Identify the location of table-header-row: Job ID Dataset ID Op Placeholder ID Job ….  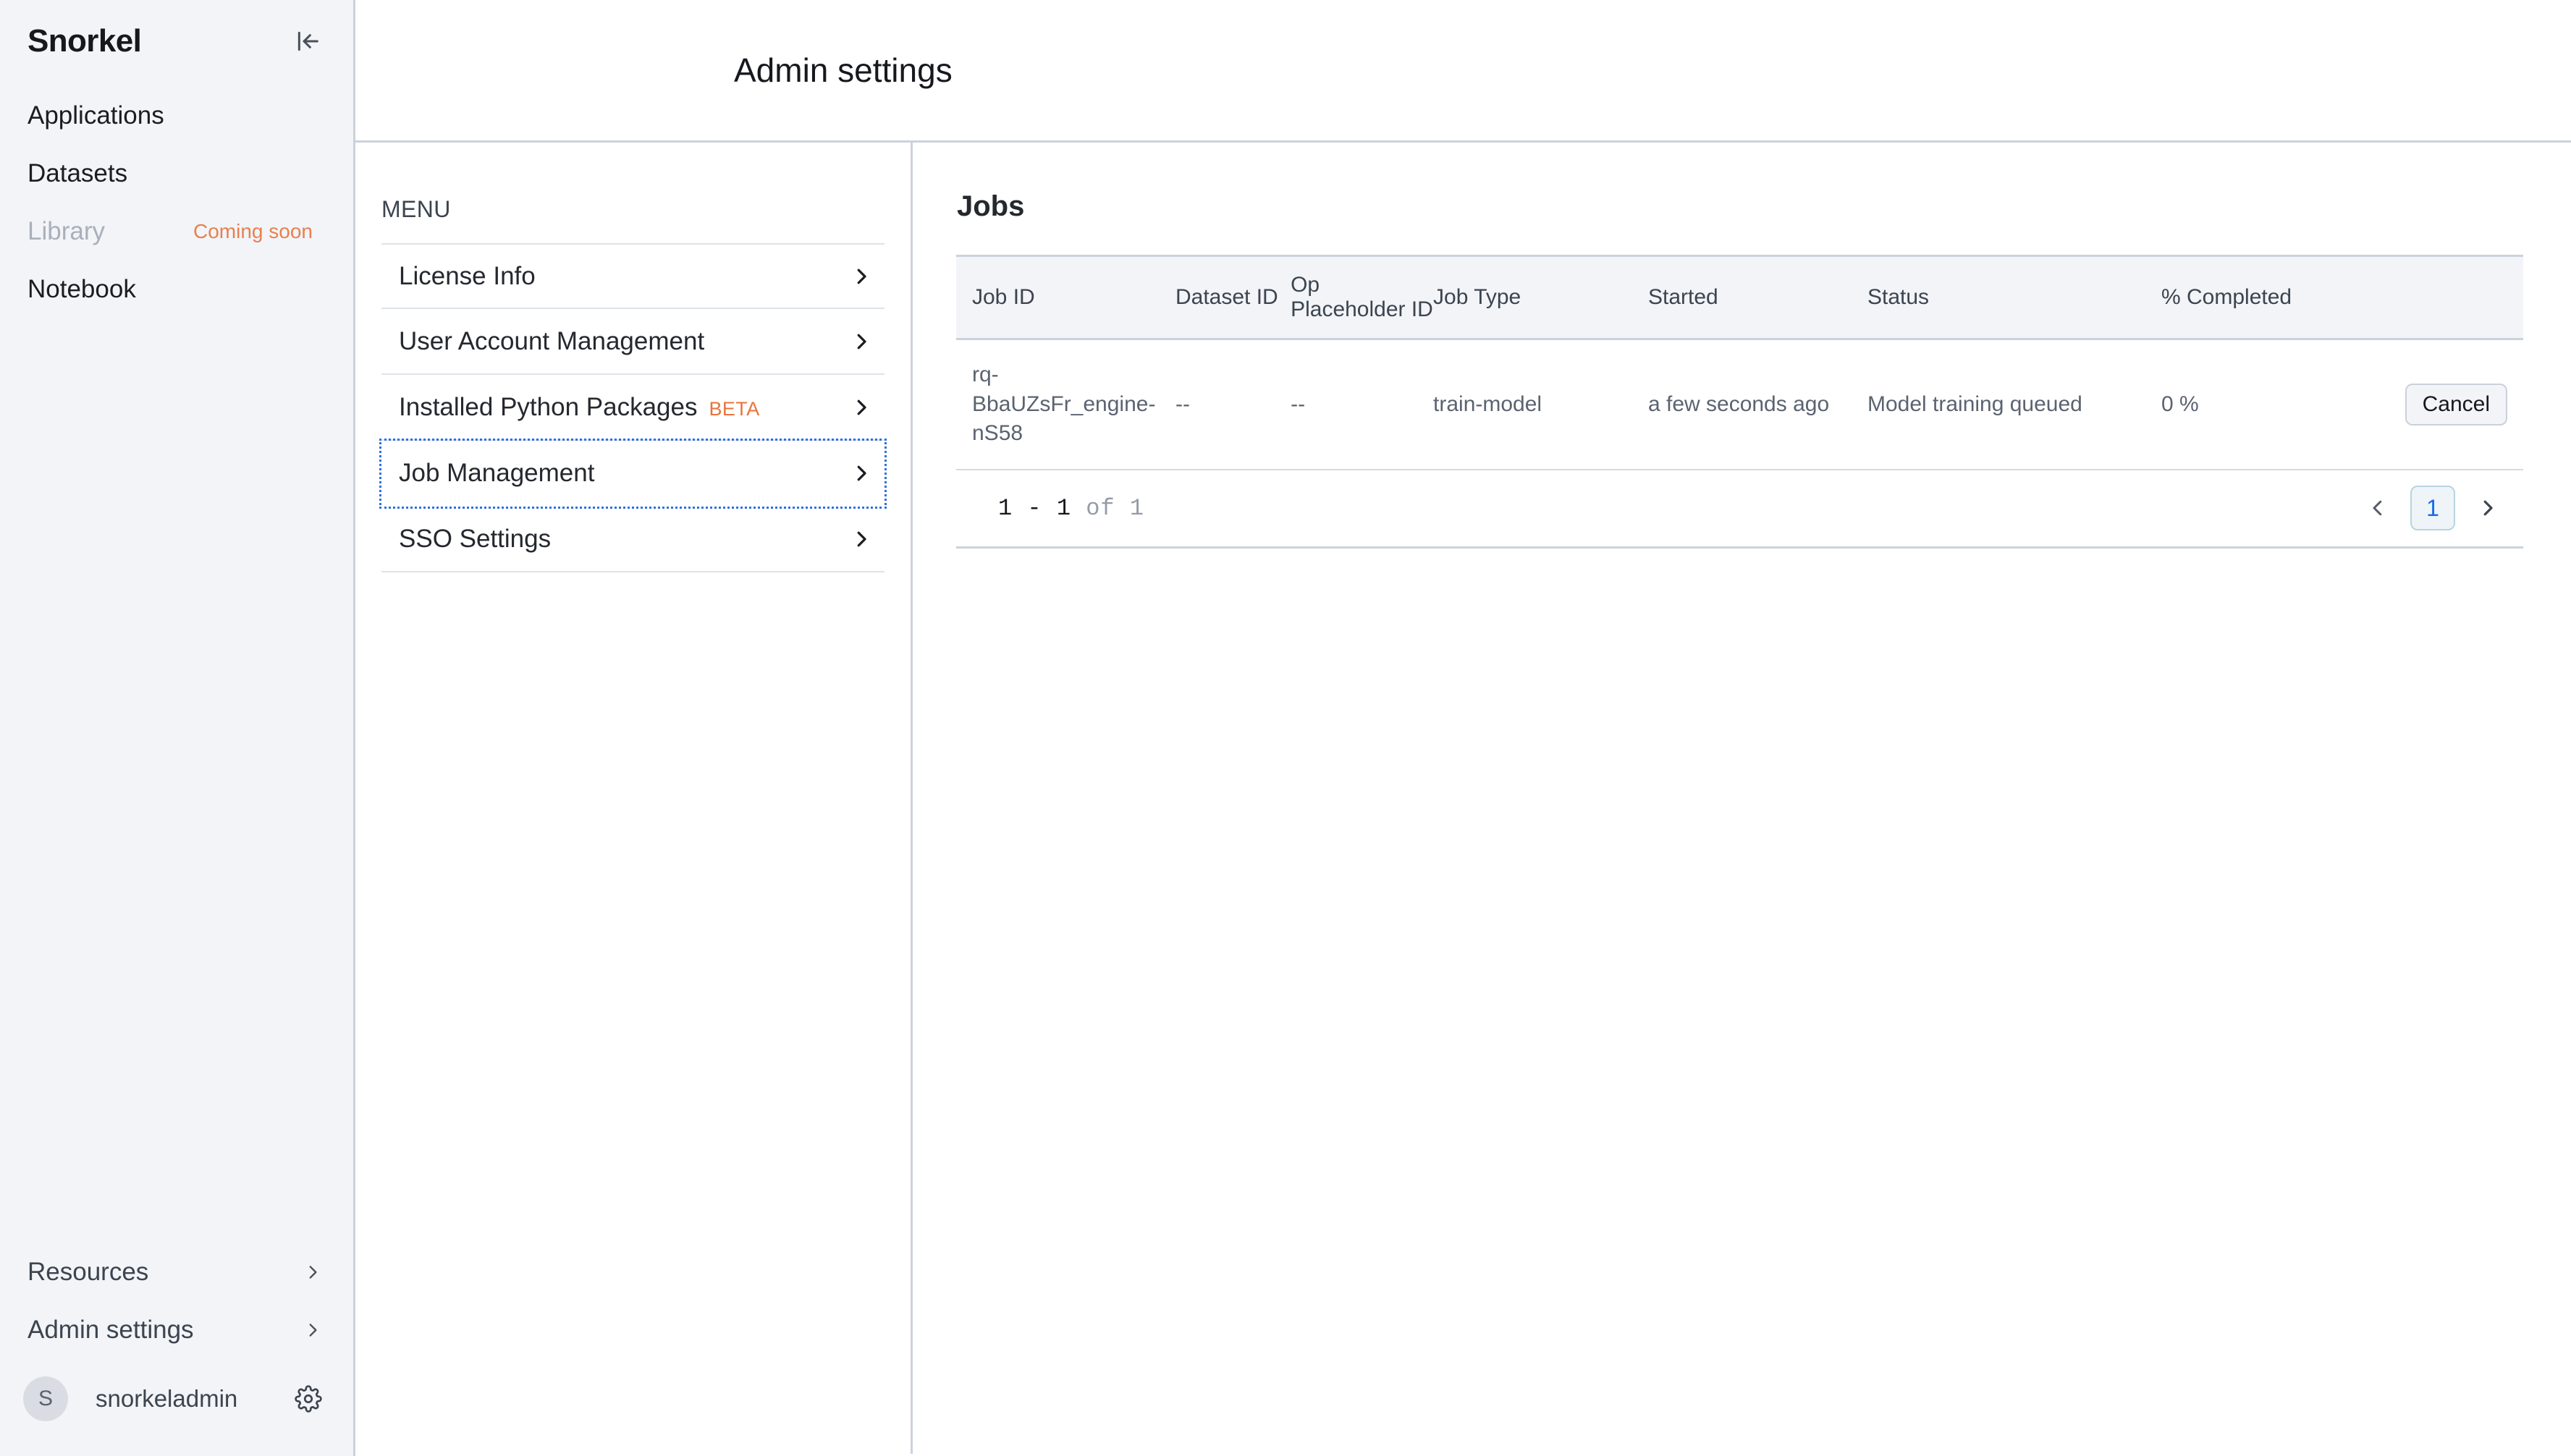
(1739, 297).